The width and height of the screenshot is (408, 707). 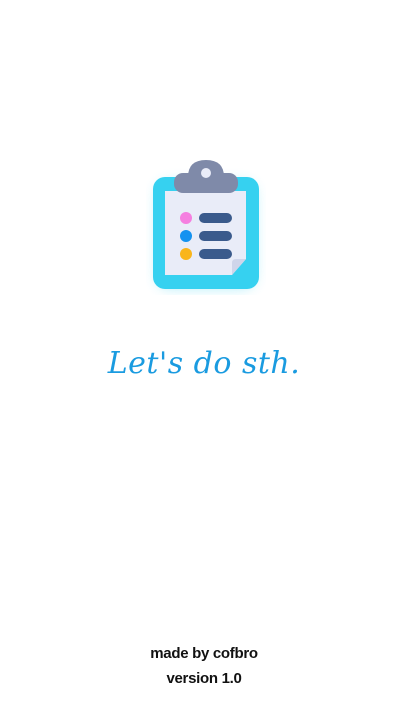 What do you see at coordinates (204, 653) in the screenshot?
I see `author-credit: made by cofbro` at bounding box center [204, 653].